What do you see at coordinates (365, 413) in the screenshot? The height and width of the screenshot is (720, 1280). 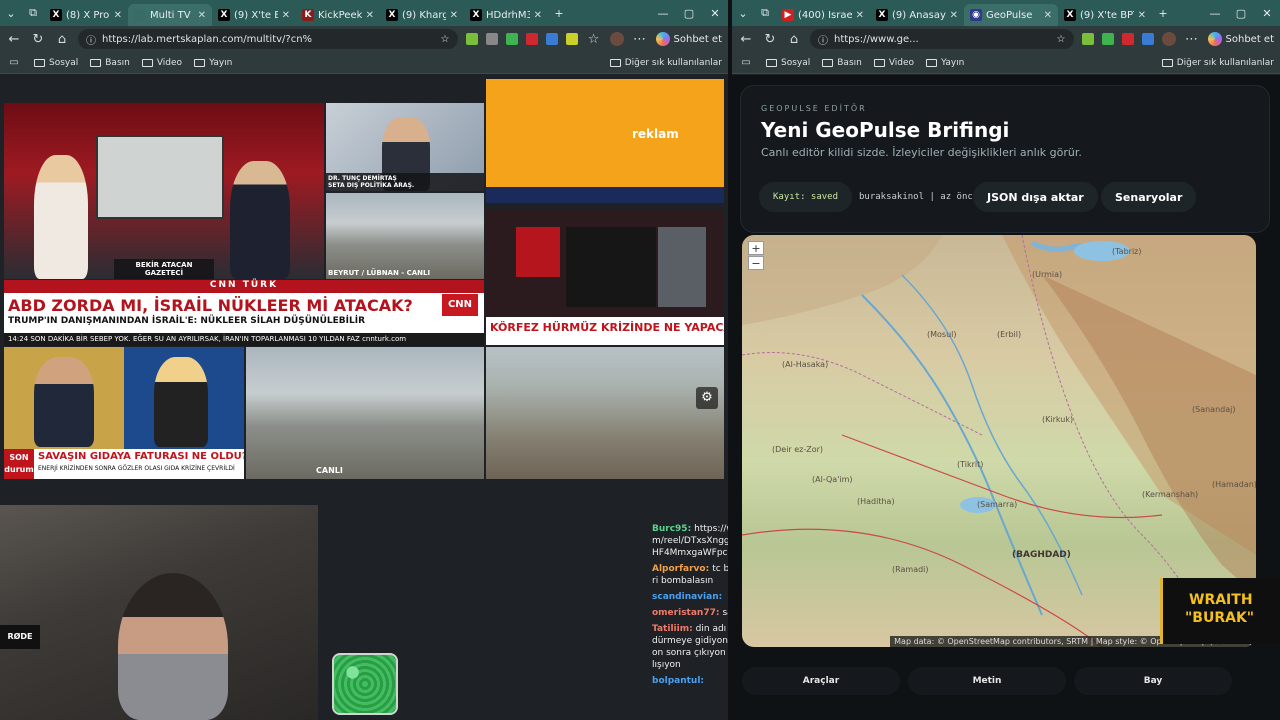 I see `tv-tile-skyline: CANLI` at bounding box center [365, 413].